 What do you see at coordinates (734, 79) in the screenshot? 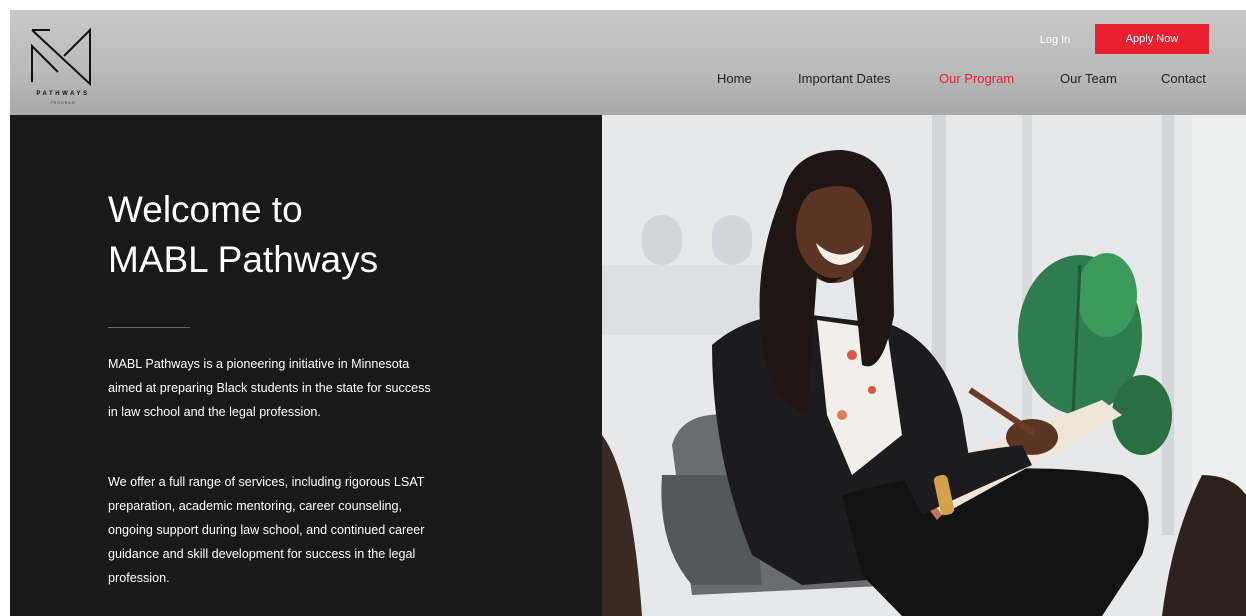
I see `nav-item-home: Home` at bounding box center [734, 79].